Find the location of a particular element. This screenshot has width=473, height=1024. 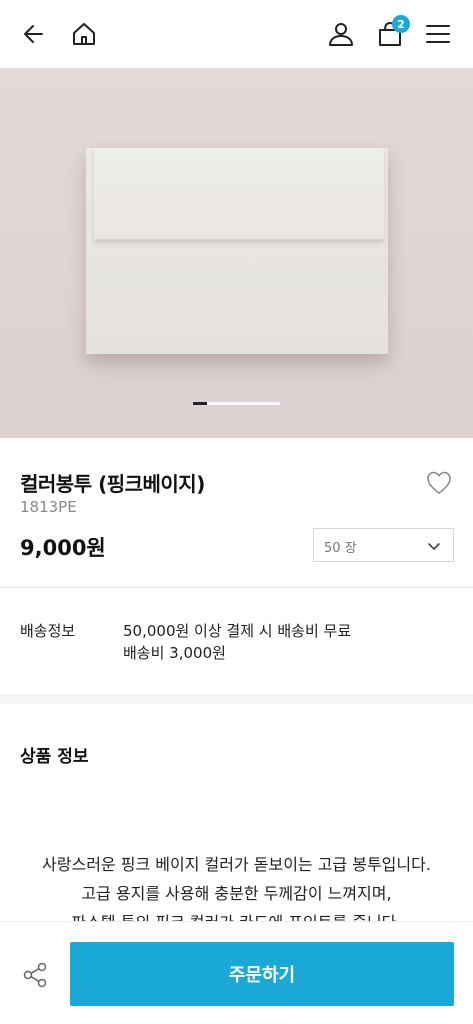

account-button is located at coordinates (341, 34).